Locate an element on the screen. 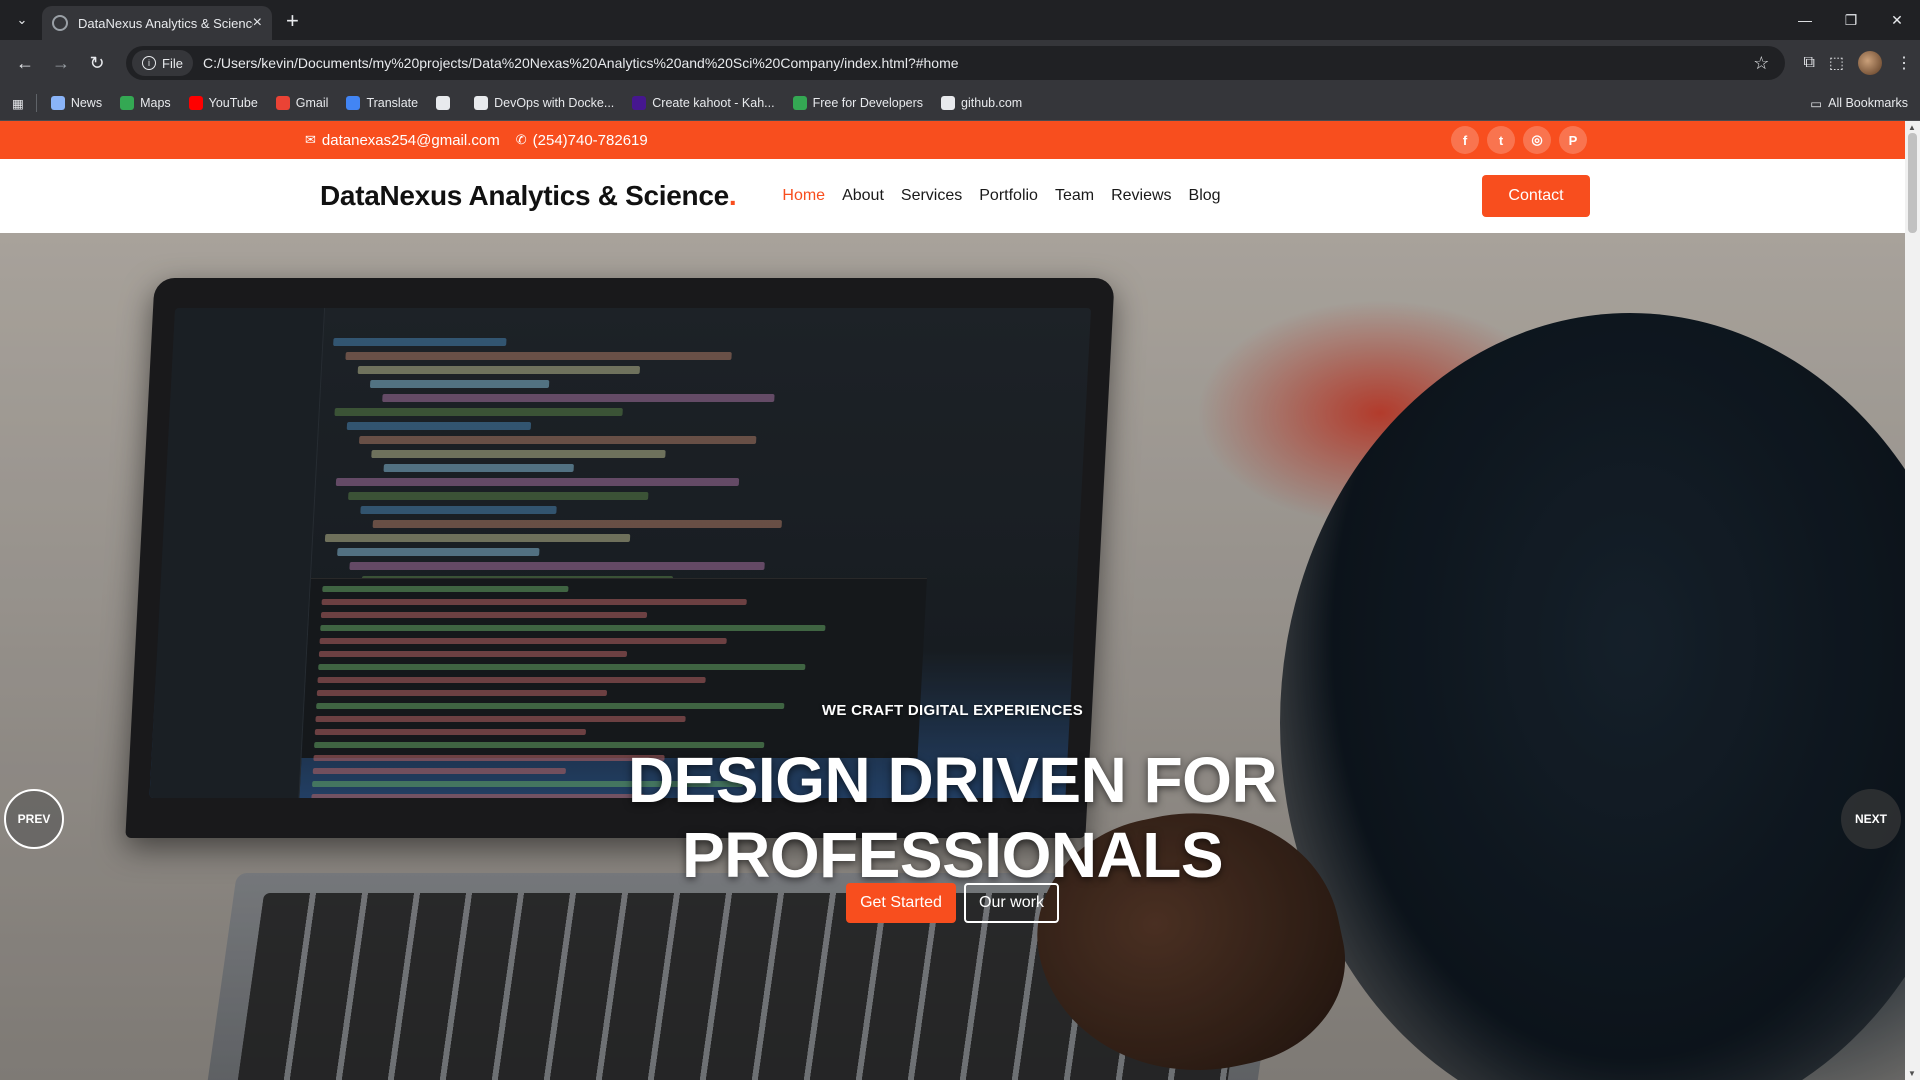 The height and width of the screenshot is (1080, 1920). scroll-up-icon: ▲ is located at coordinates (1912, 127).